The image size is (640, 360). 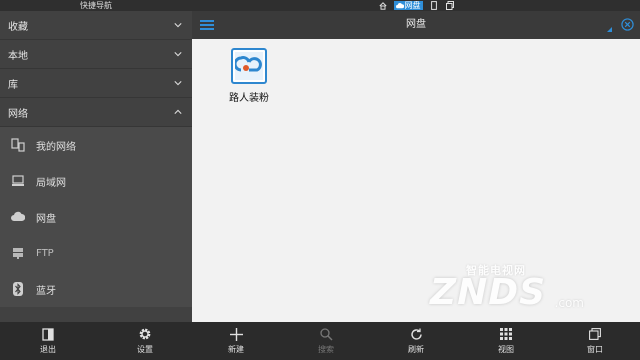 I want to click on toolbar: 网盘, so click(x=416, y=25).